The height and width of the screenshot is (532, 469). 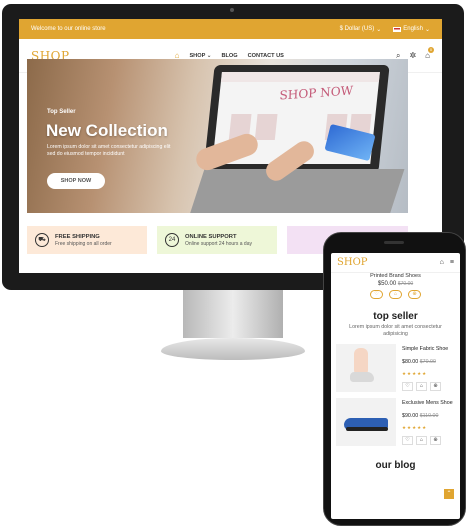 I want to click on cart-count-badge: 0, so click(x=431, y=50).